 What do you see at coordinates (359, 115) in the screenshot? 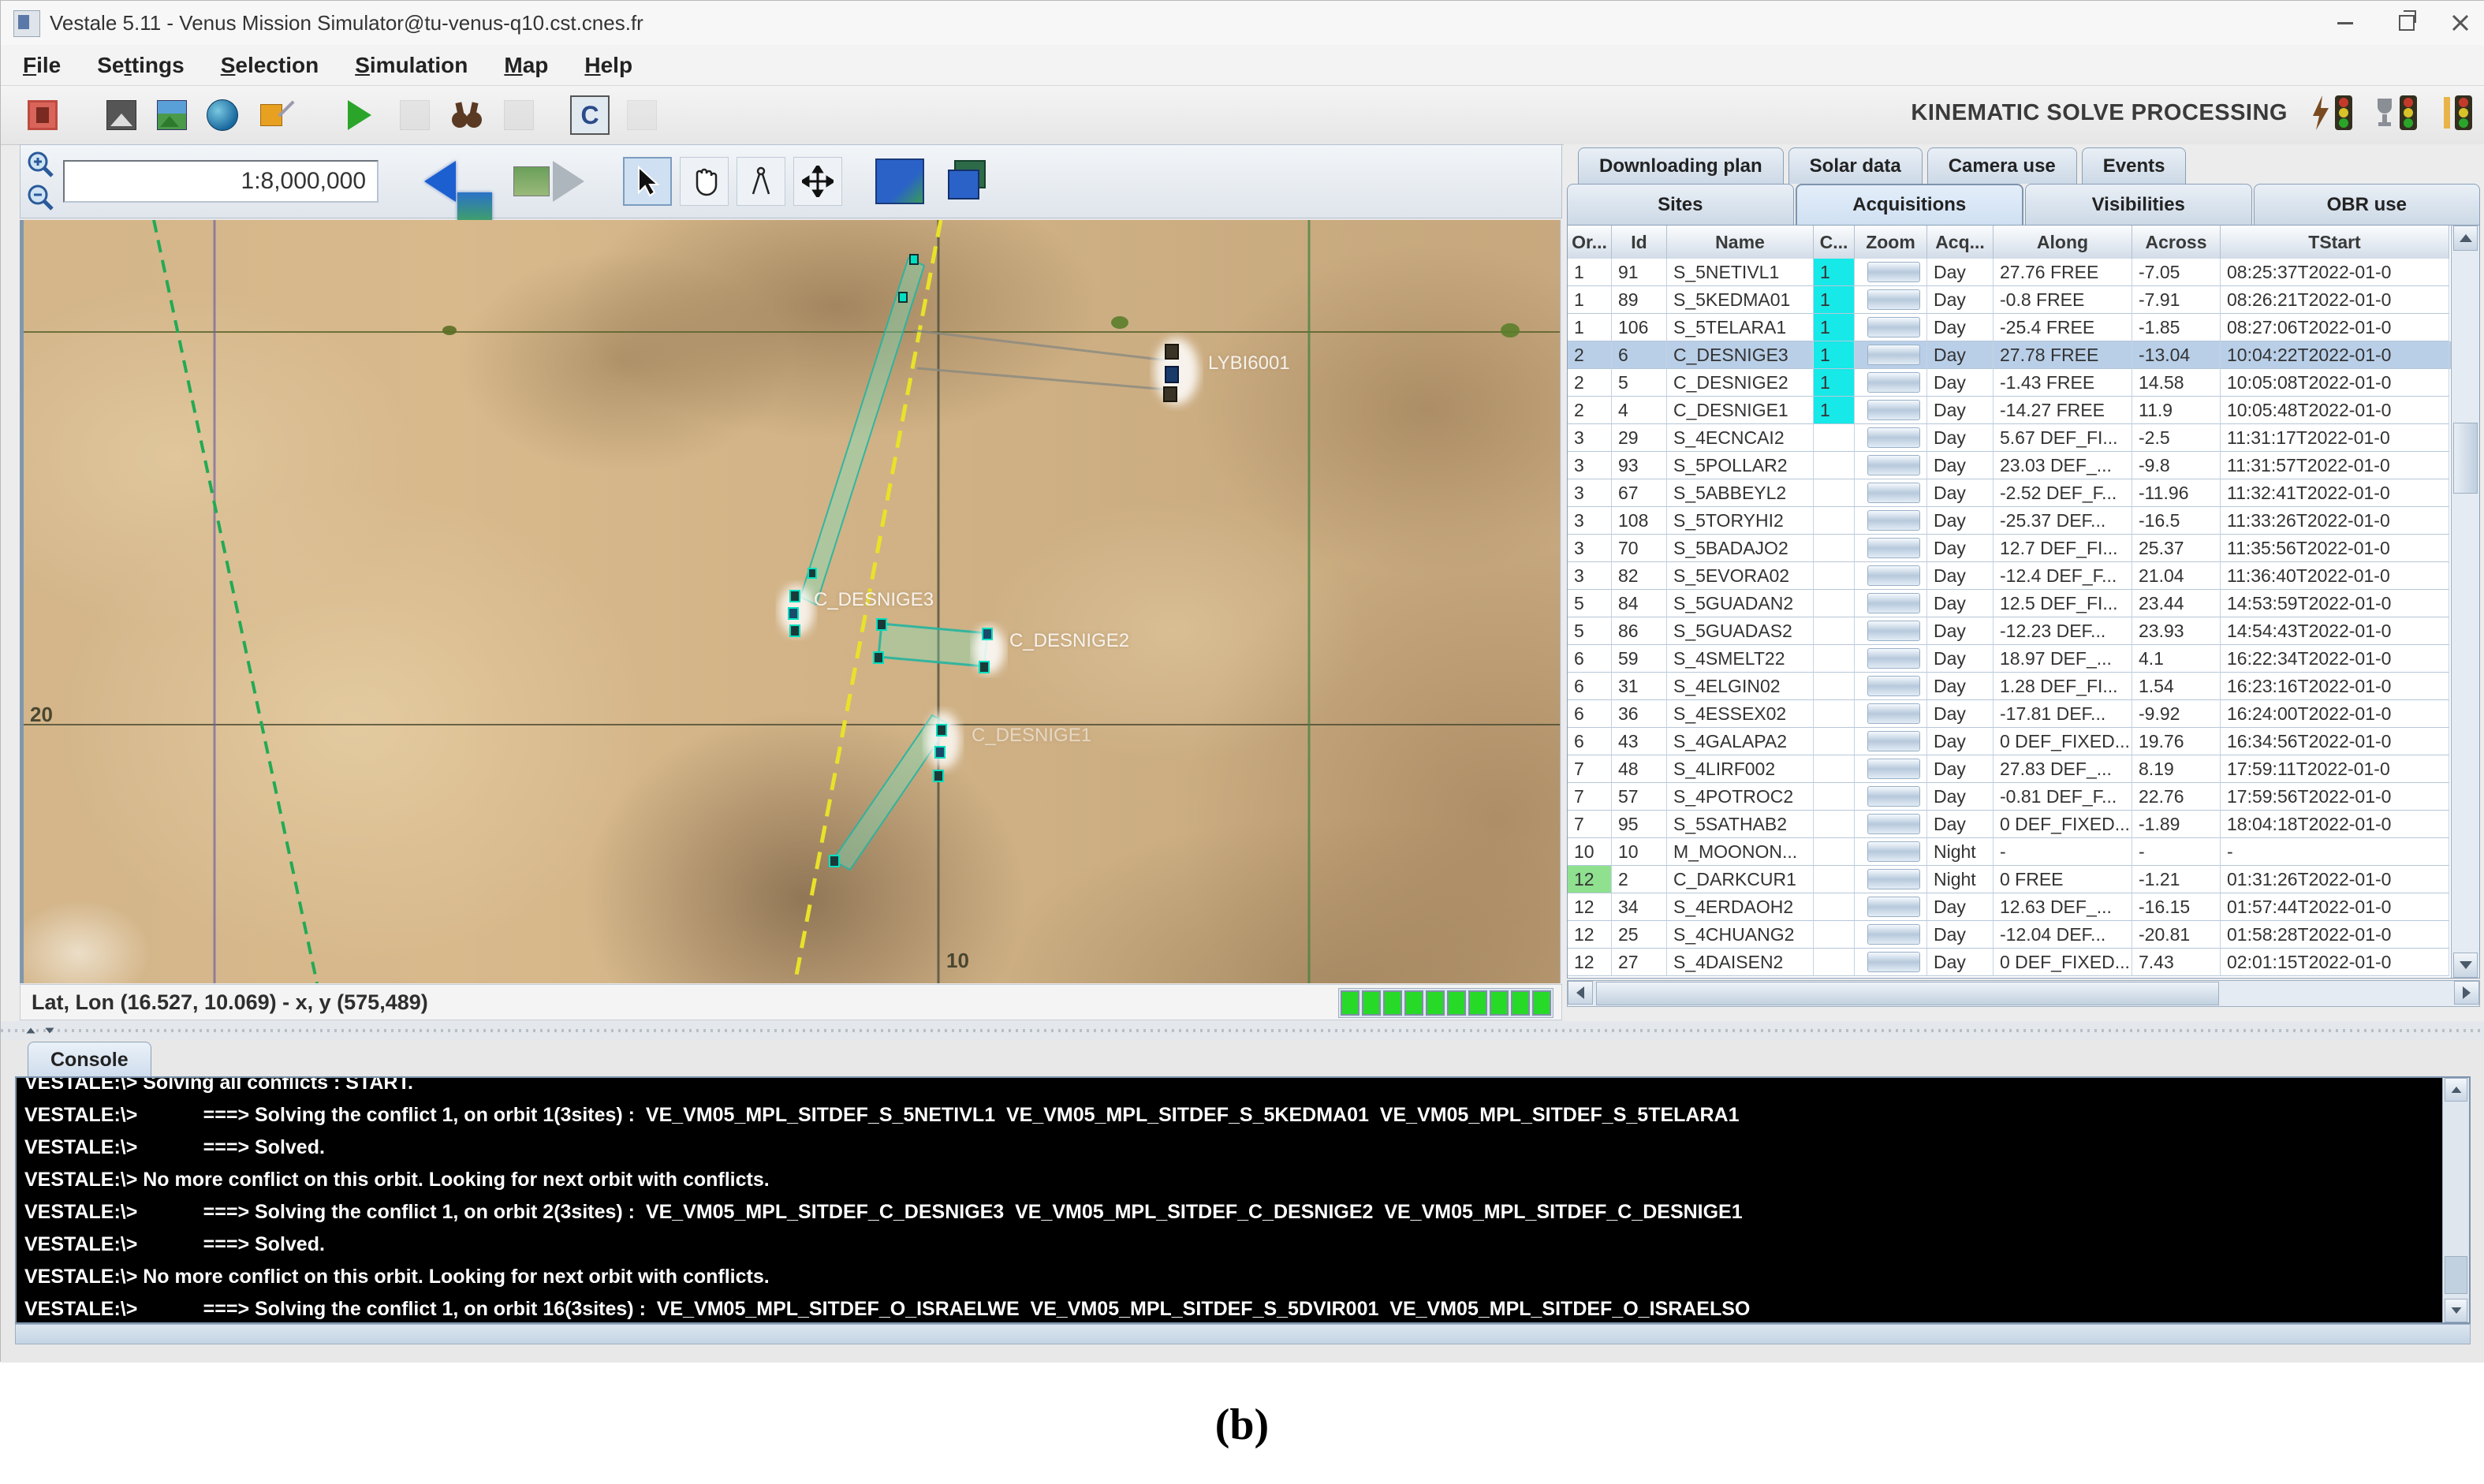
I see `run-simulation-button` at bounding box center [359, 115].